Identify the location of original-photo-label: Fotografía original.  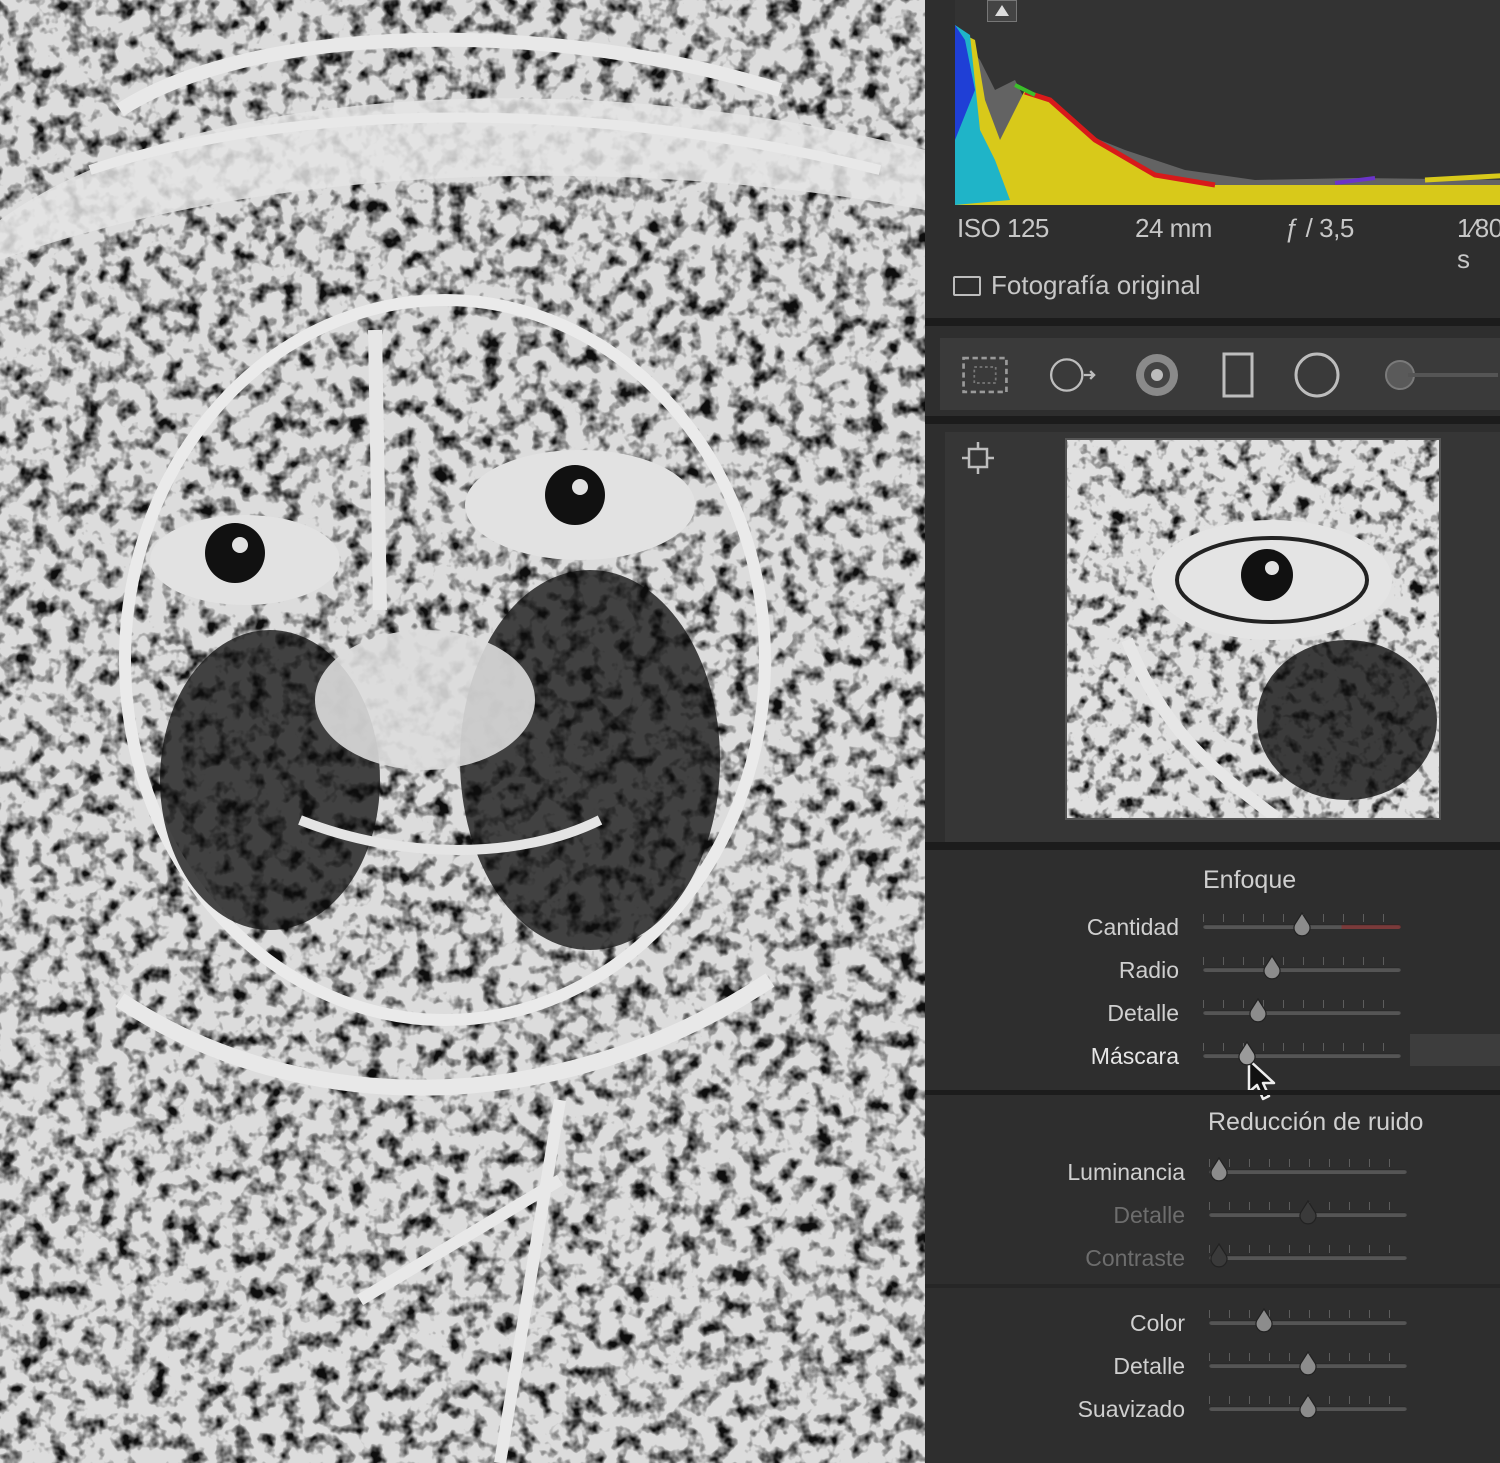
(1096, 285).